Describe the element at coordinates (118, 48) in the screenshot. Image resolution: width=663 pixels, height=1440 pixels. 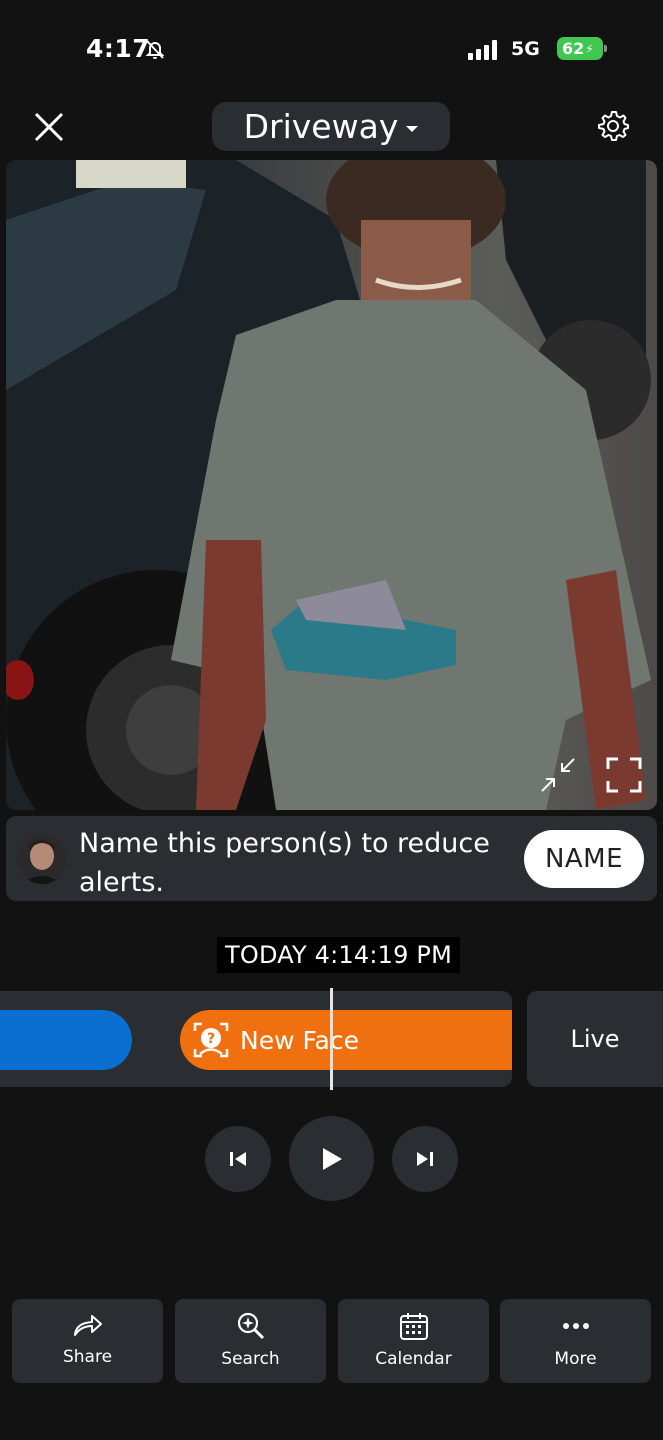
I see `status-time: 4:17` at that location.